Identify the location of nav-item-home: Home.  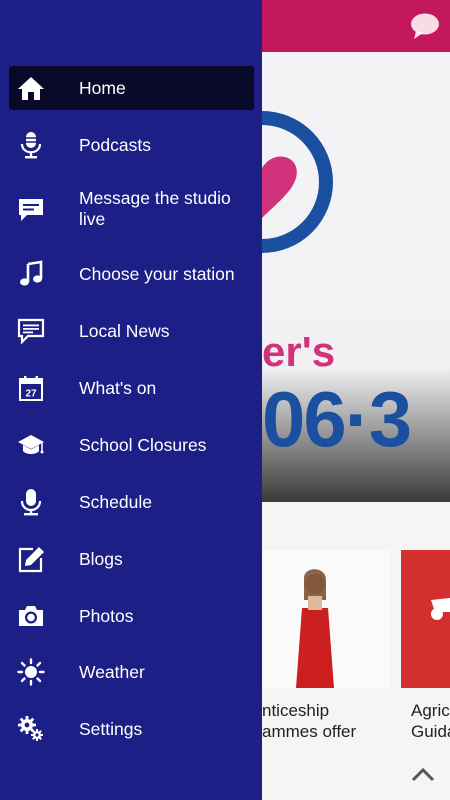
(131, 88).